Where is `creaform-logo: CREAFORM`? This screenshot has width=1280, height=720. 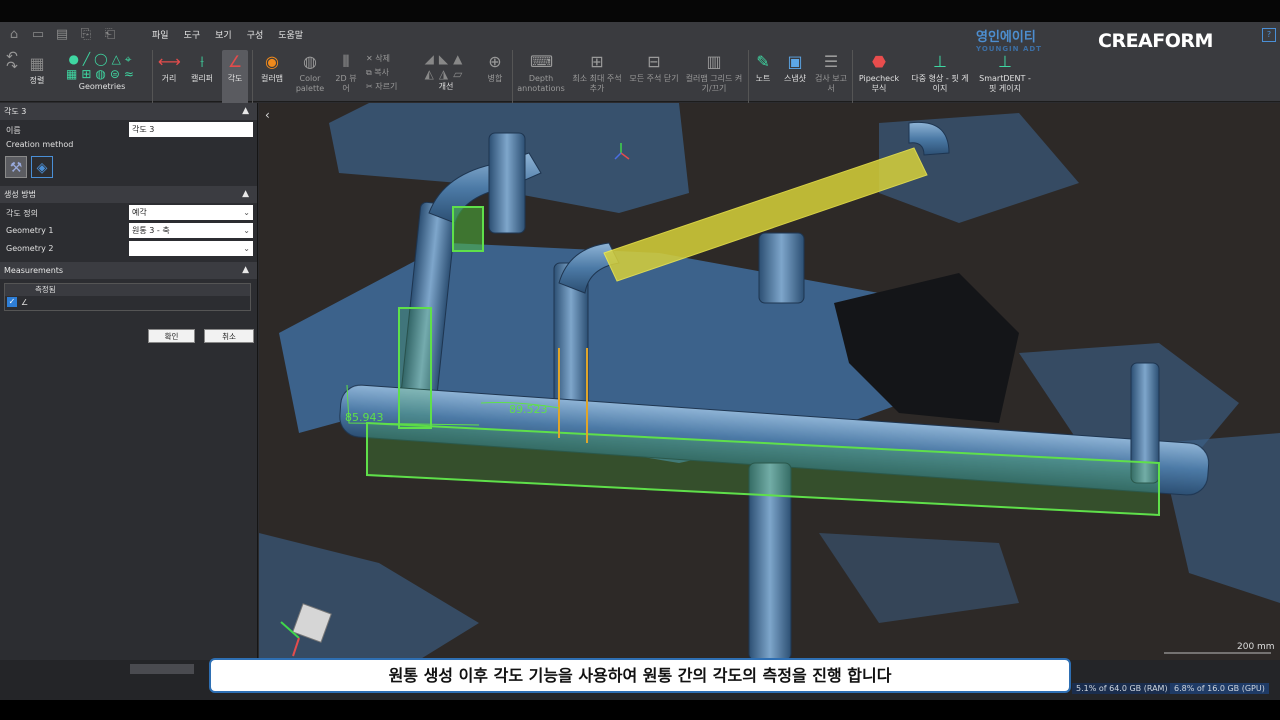 creaform-logo: CREAFORM is located at coordinates (1155, 41).